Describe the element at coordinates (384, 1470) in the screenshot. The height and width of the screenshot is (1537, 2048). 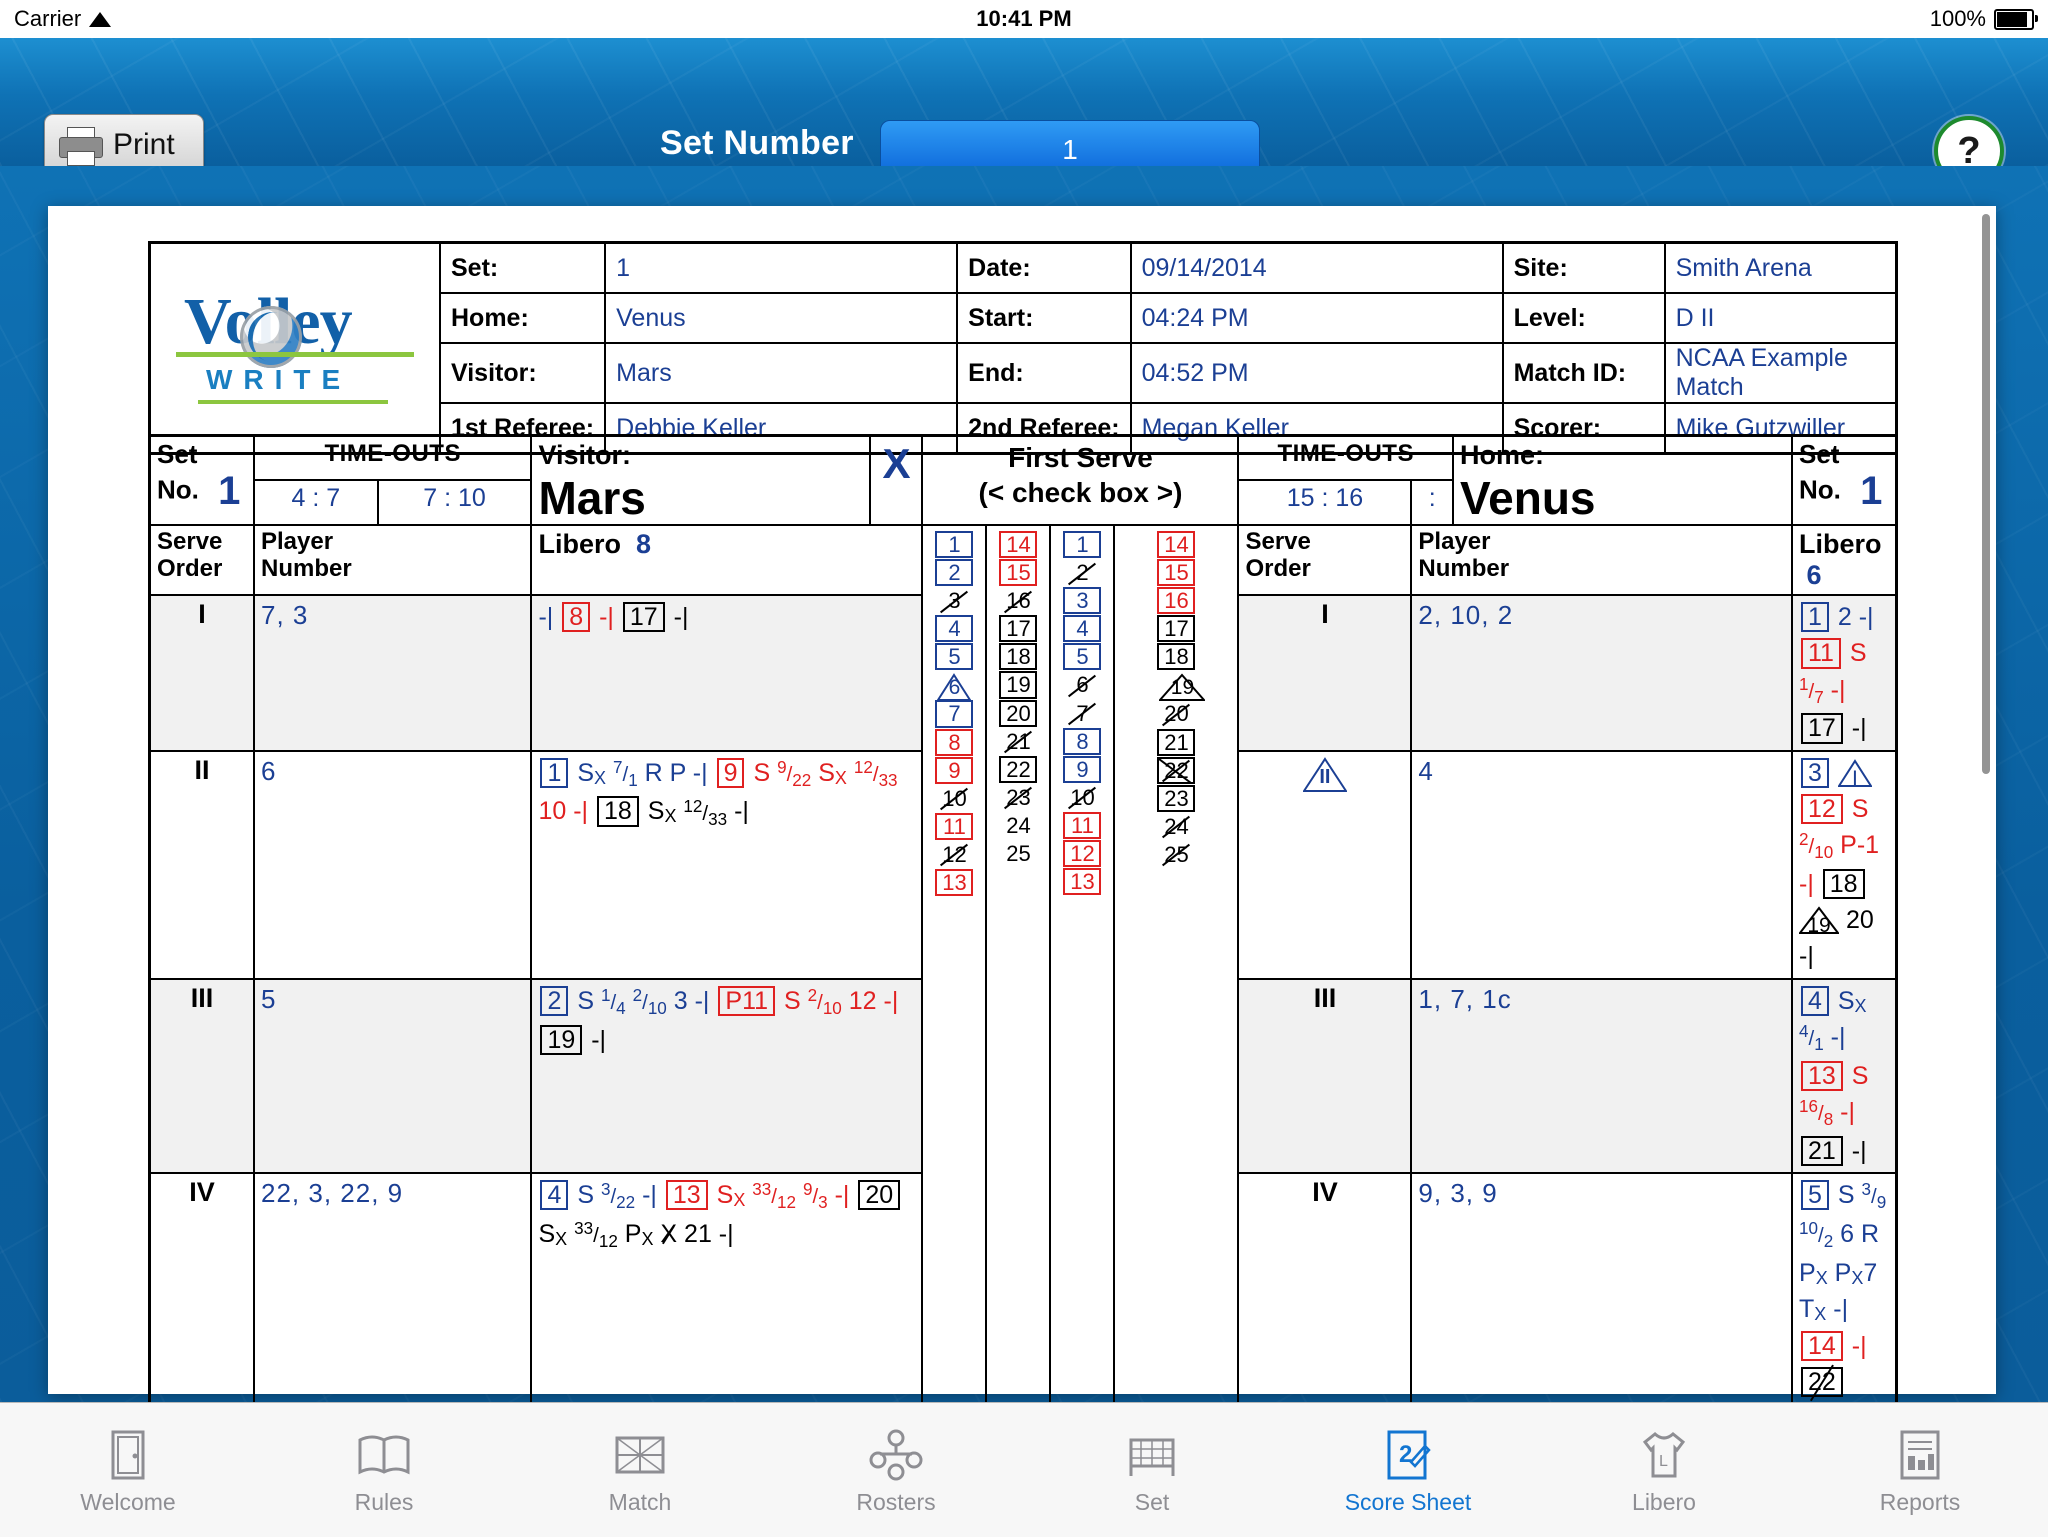
I see `tab-rules: Rules` at that location.